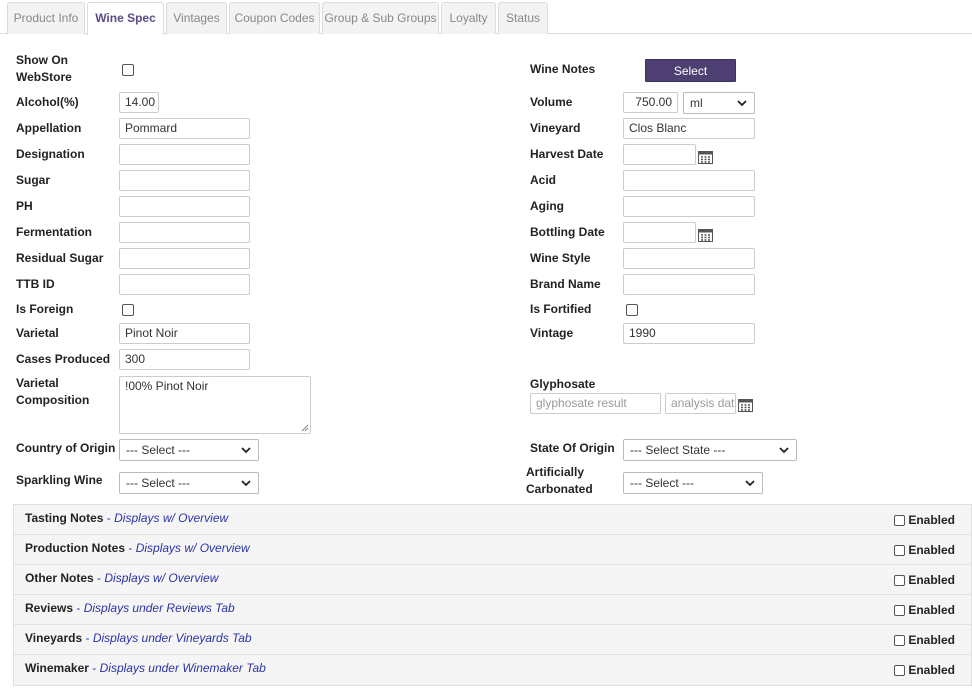 This screenshot has height=690, width=972. I want to click on wine-notes-select-button: Select, so click(690, 70).